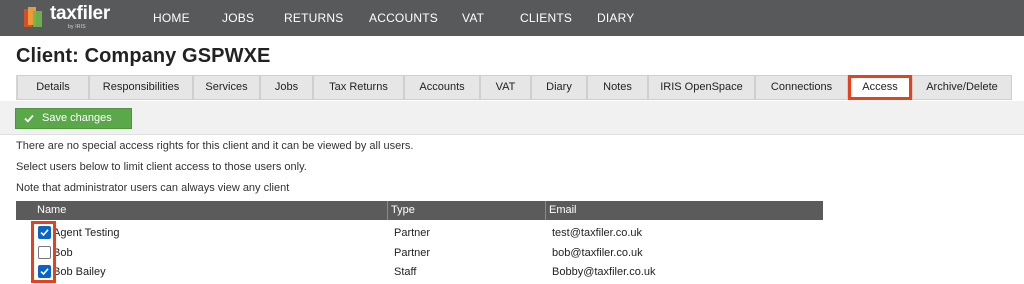 The image size is (1024, 284). I want to click on user-email: test@taxfiler.co.uk, so click(597, 233).